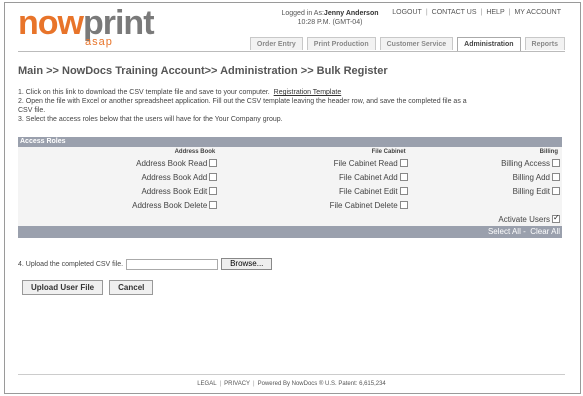 This screenshot has width=583, height=396. I want to click on role-label: Address Book Add, so click(174, 177).